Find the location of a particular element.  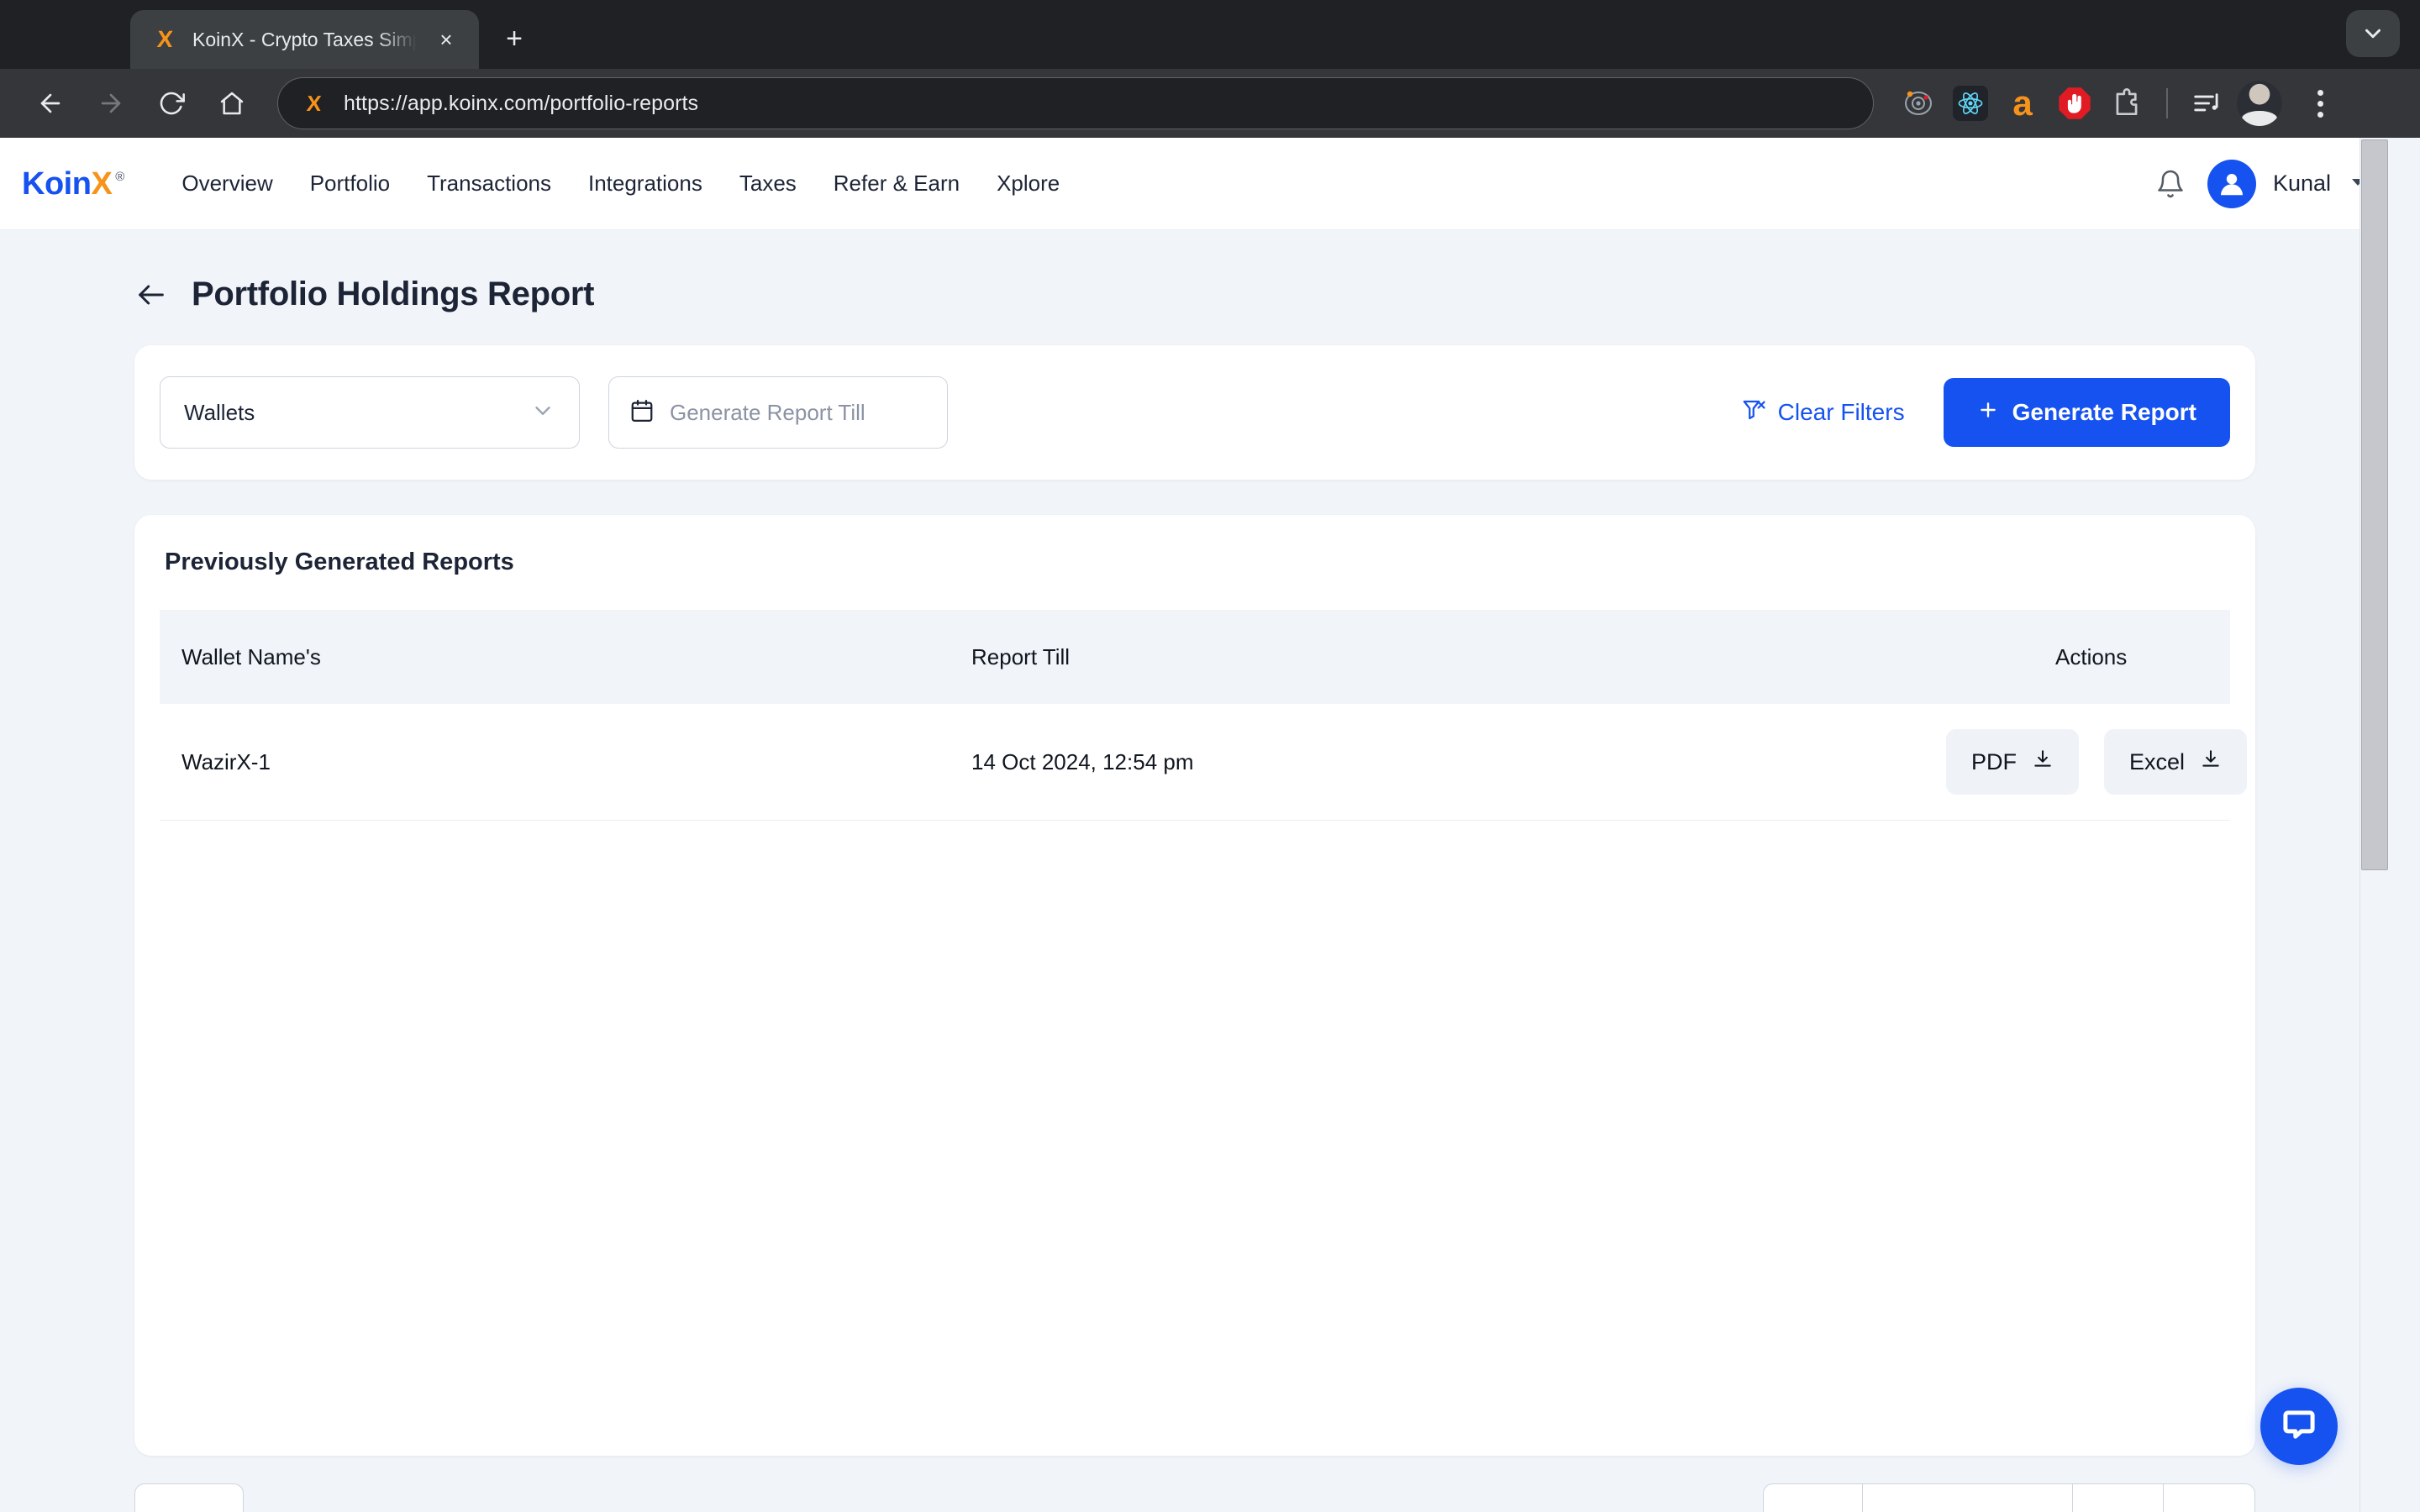

bell-icon is located at coordinates (2170, 184).